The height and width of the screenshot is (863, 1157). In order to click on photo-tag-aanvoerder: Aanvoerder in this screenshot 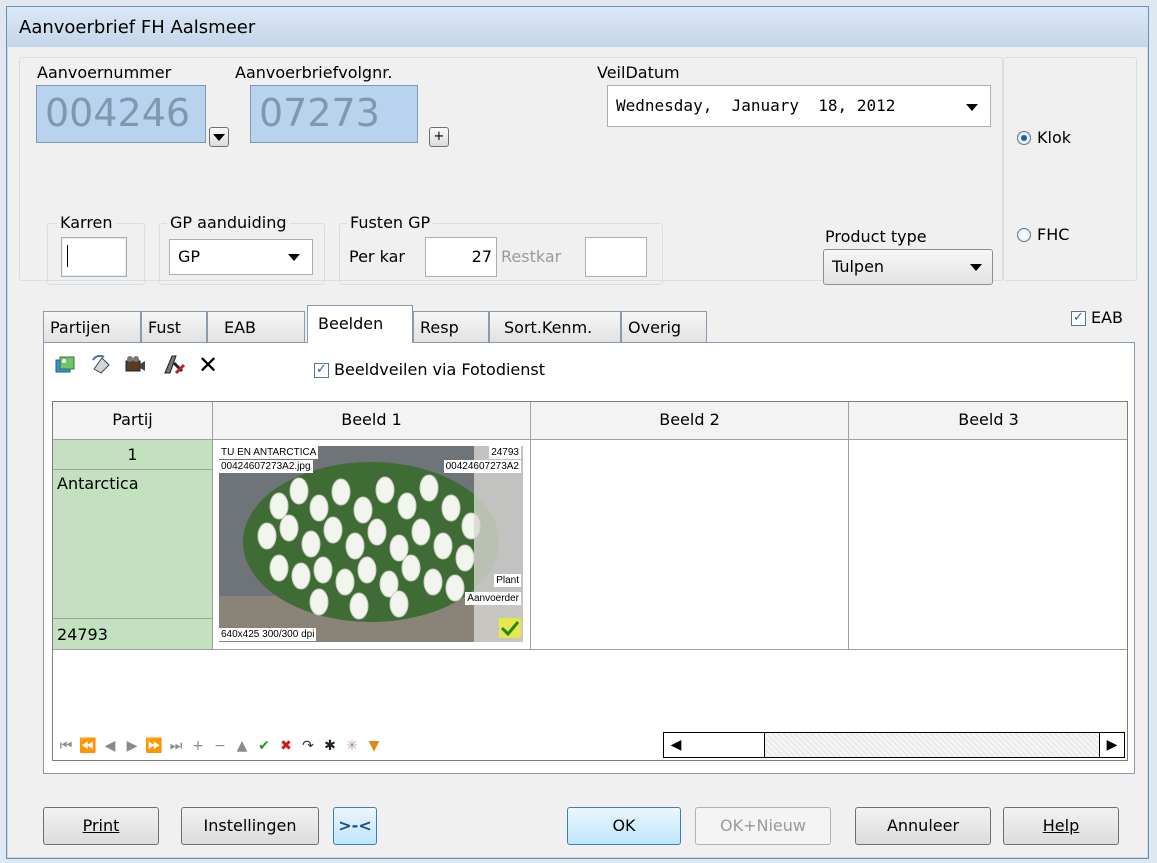, I will do `click(493, 598)`.